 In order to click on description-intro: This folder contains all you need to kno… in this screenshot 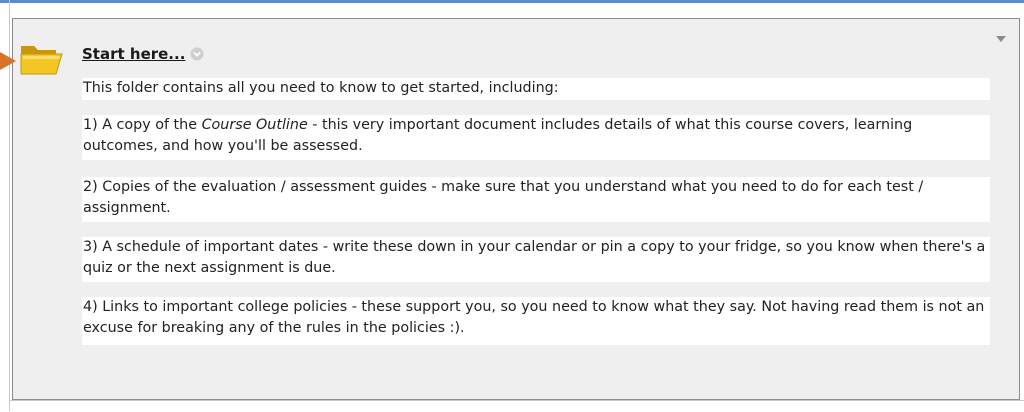, I will do `click(536, 89)`.